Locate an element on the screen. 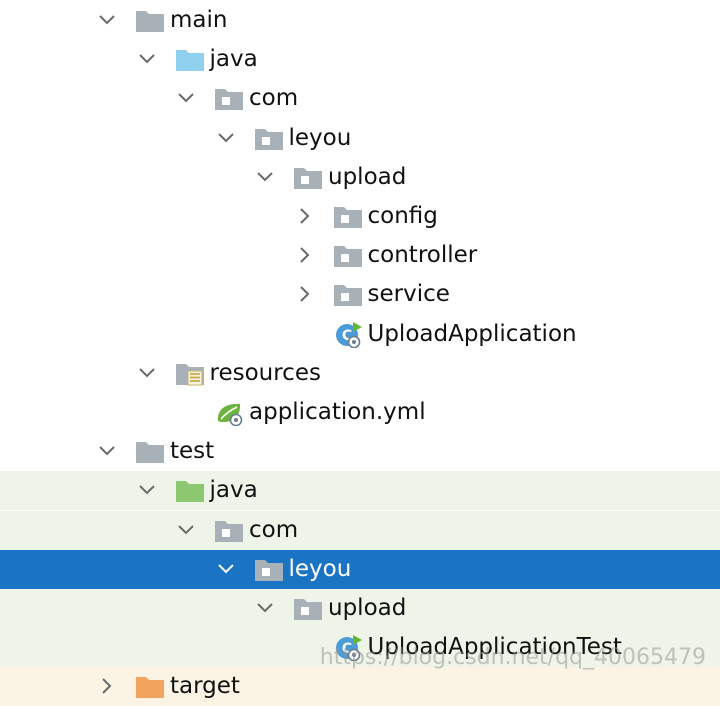 Image resolution: width=720 pixels, height=706 pixels. excluded-folder-icon is located at coordinates (150, 686).